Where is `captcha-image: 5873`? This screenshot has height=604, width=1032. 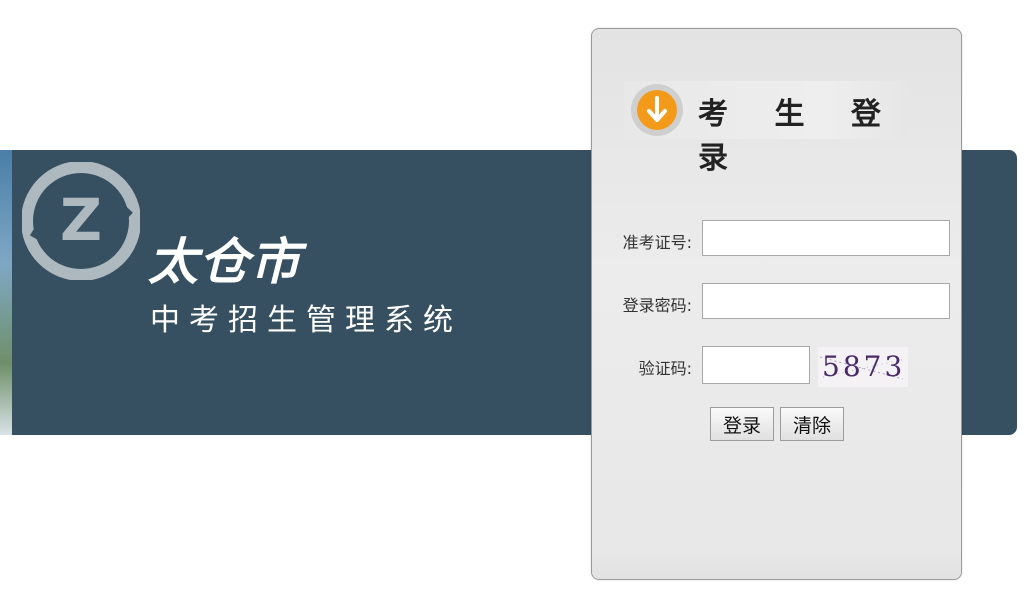
captcha-image: 5873 is located at coordinates (863, 367).